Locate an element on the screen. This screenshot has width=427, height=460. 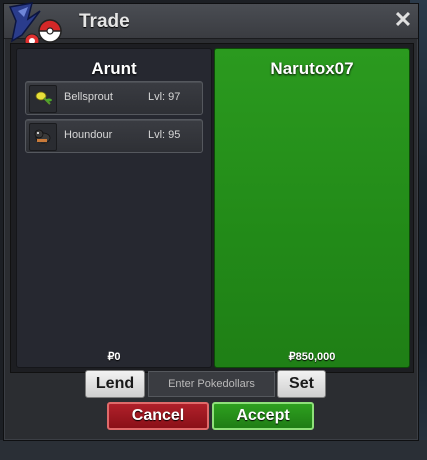
partner-player-name: Narutox07 is located at coordinates (312, 68).